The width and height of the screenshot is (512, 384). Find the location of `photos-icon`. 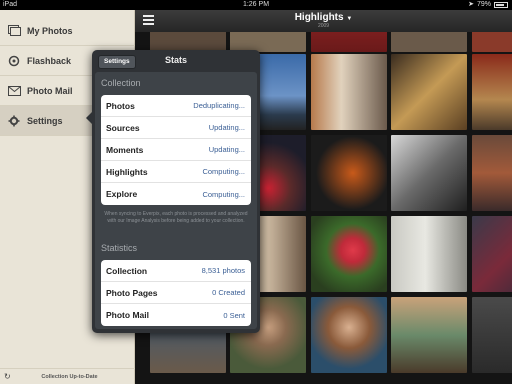

photos-icon is located at coordinates (14, 31).